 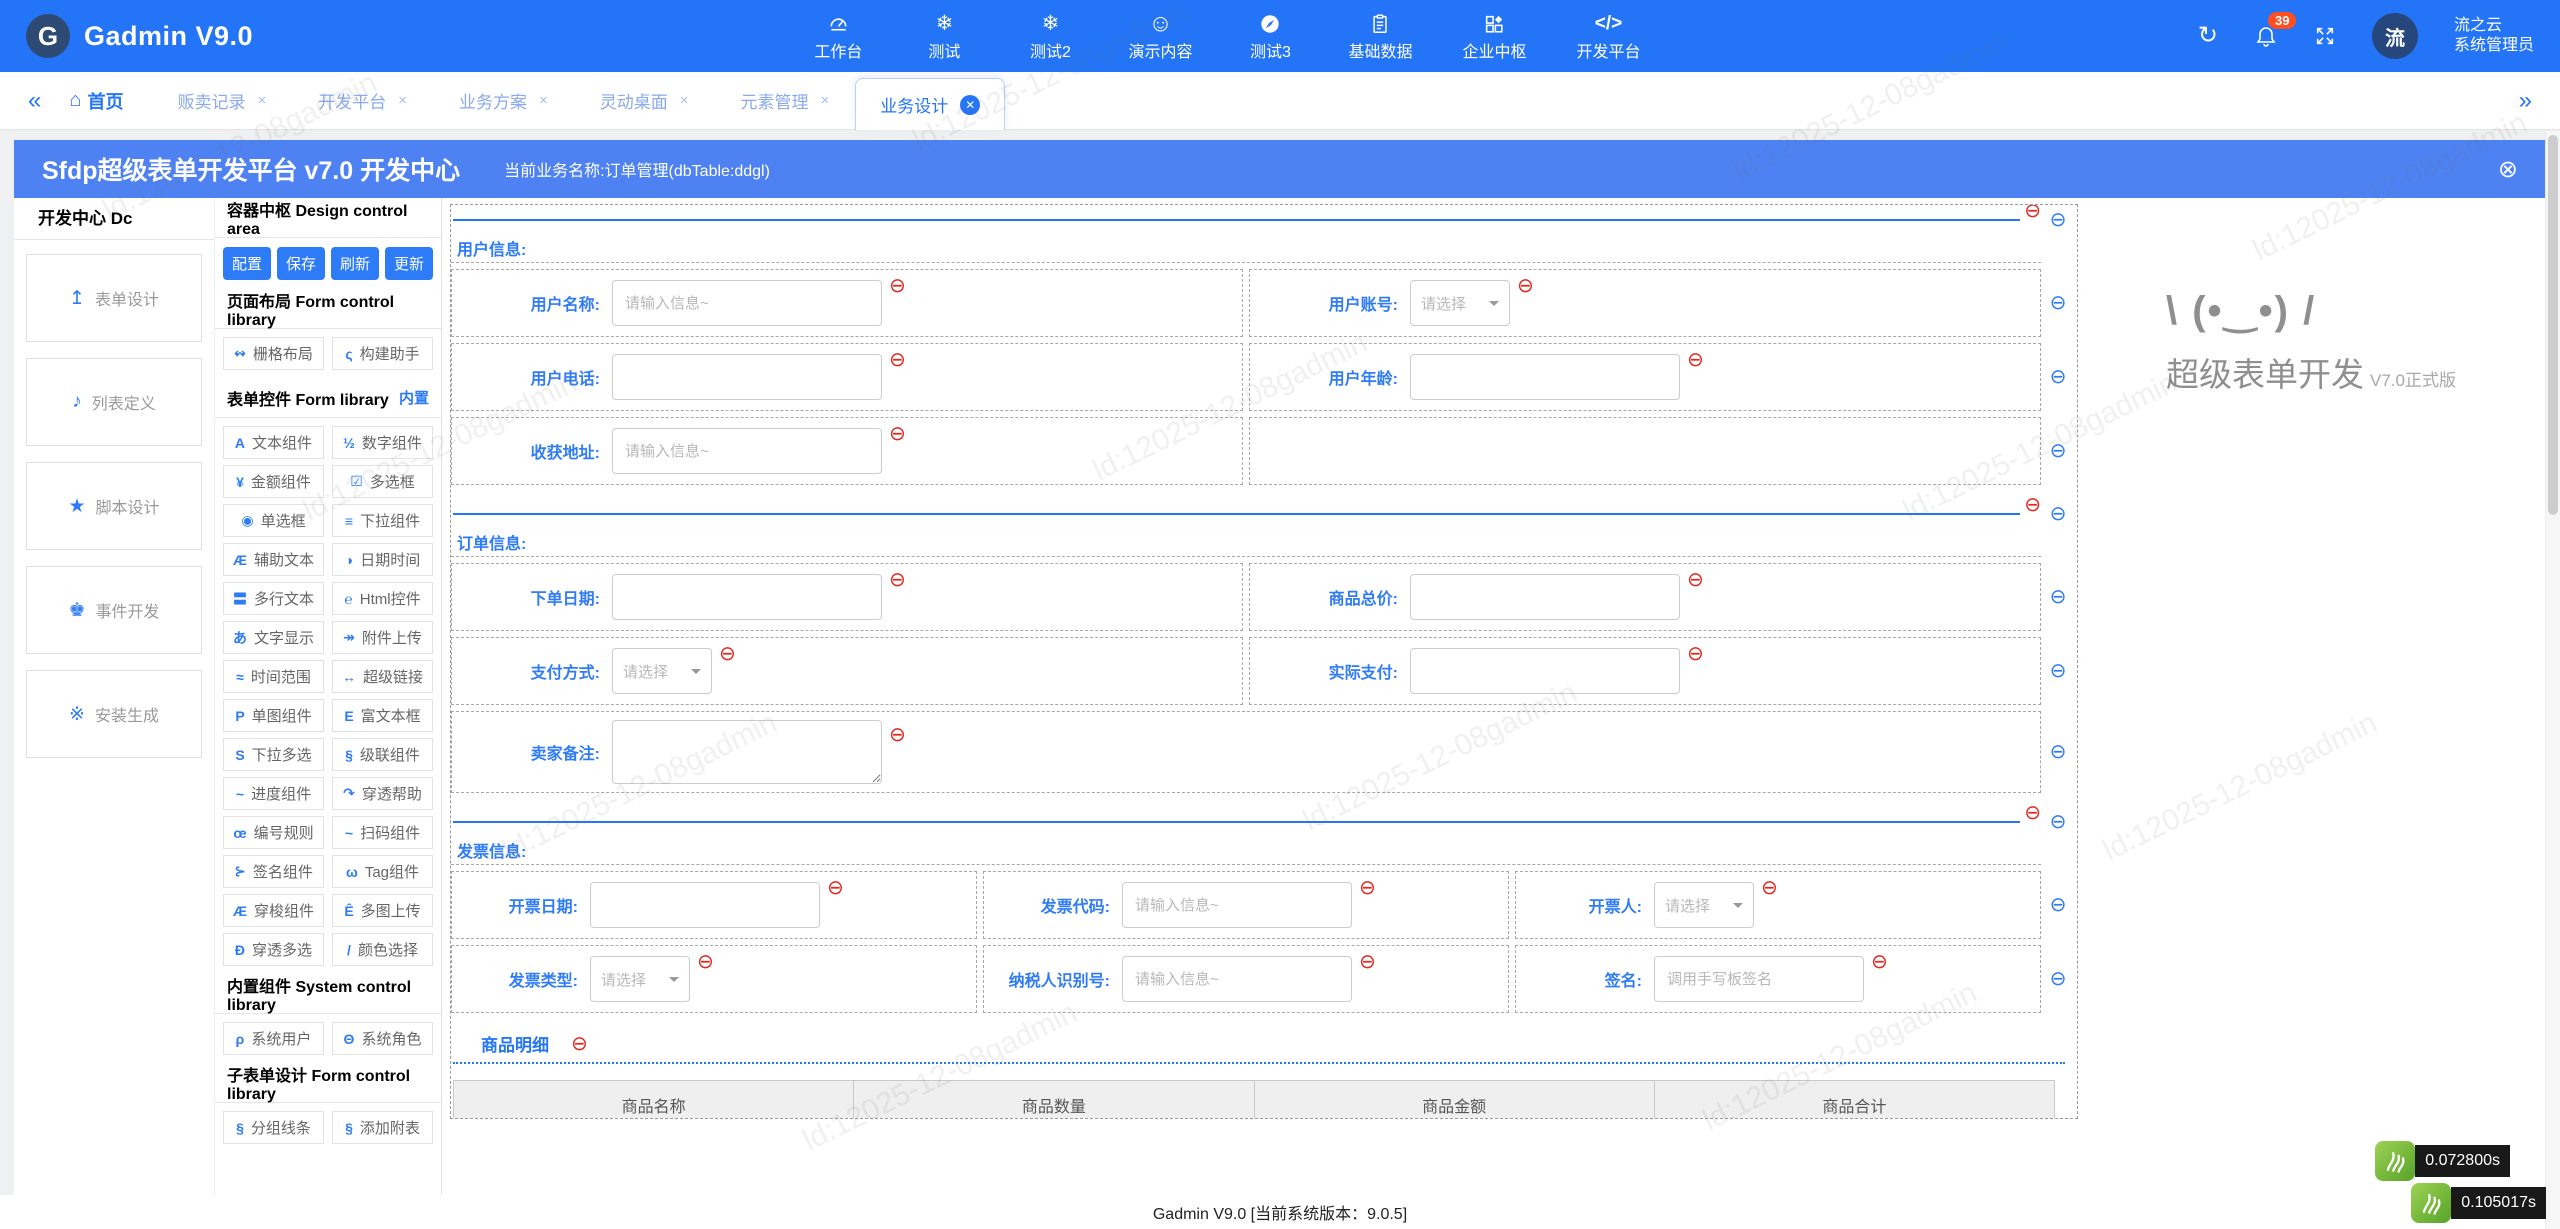 I want to click on username-input, so click(x=747, y=303).